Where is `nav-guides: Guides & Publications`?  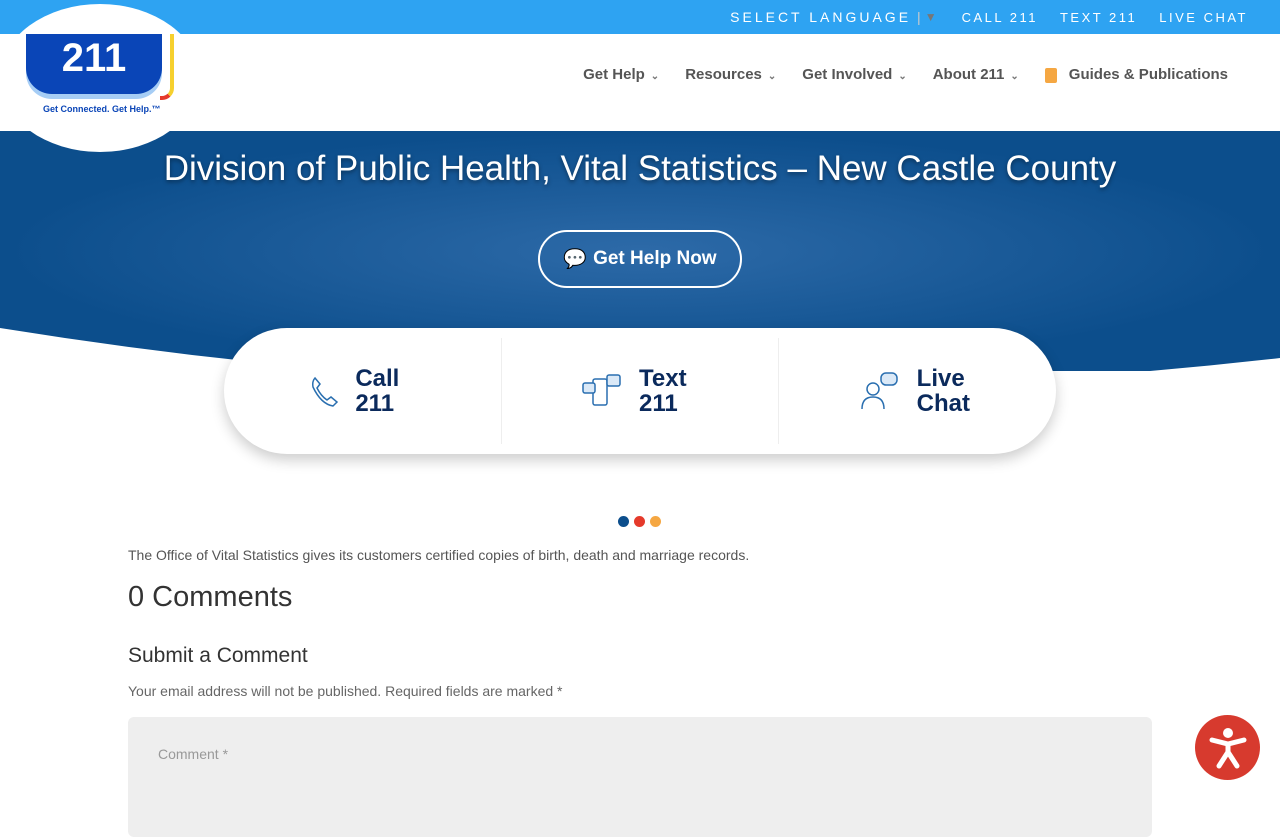
nav-guides: Guides & Publications is located at coordinates (1136, 74).